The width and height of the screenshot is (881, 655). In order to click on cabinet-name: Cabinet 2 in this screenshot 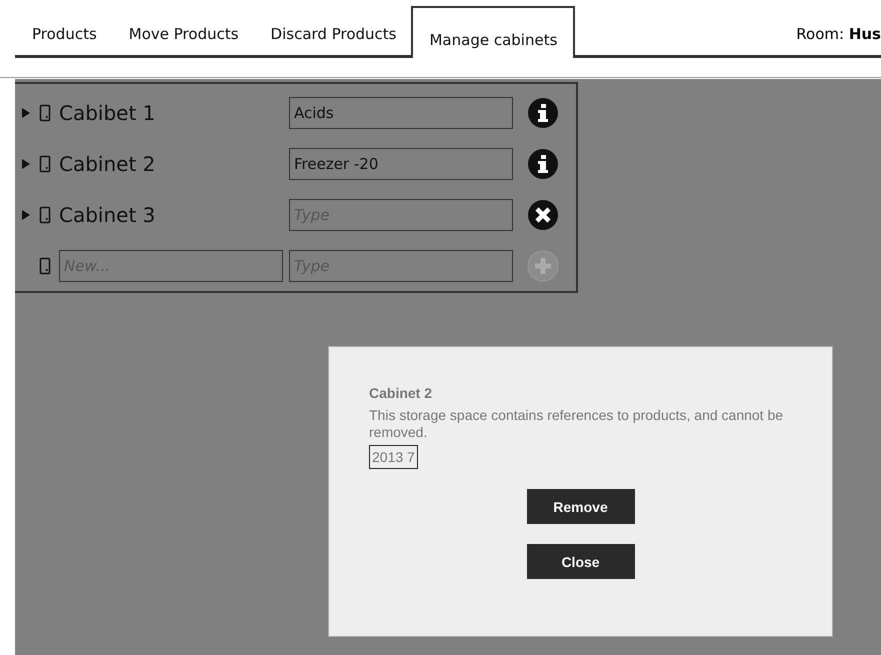, I will do `click(174, 164)`.